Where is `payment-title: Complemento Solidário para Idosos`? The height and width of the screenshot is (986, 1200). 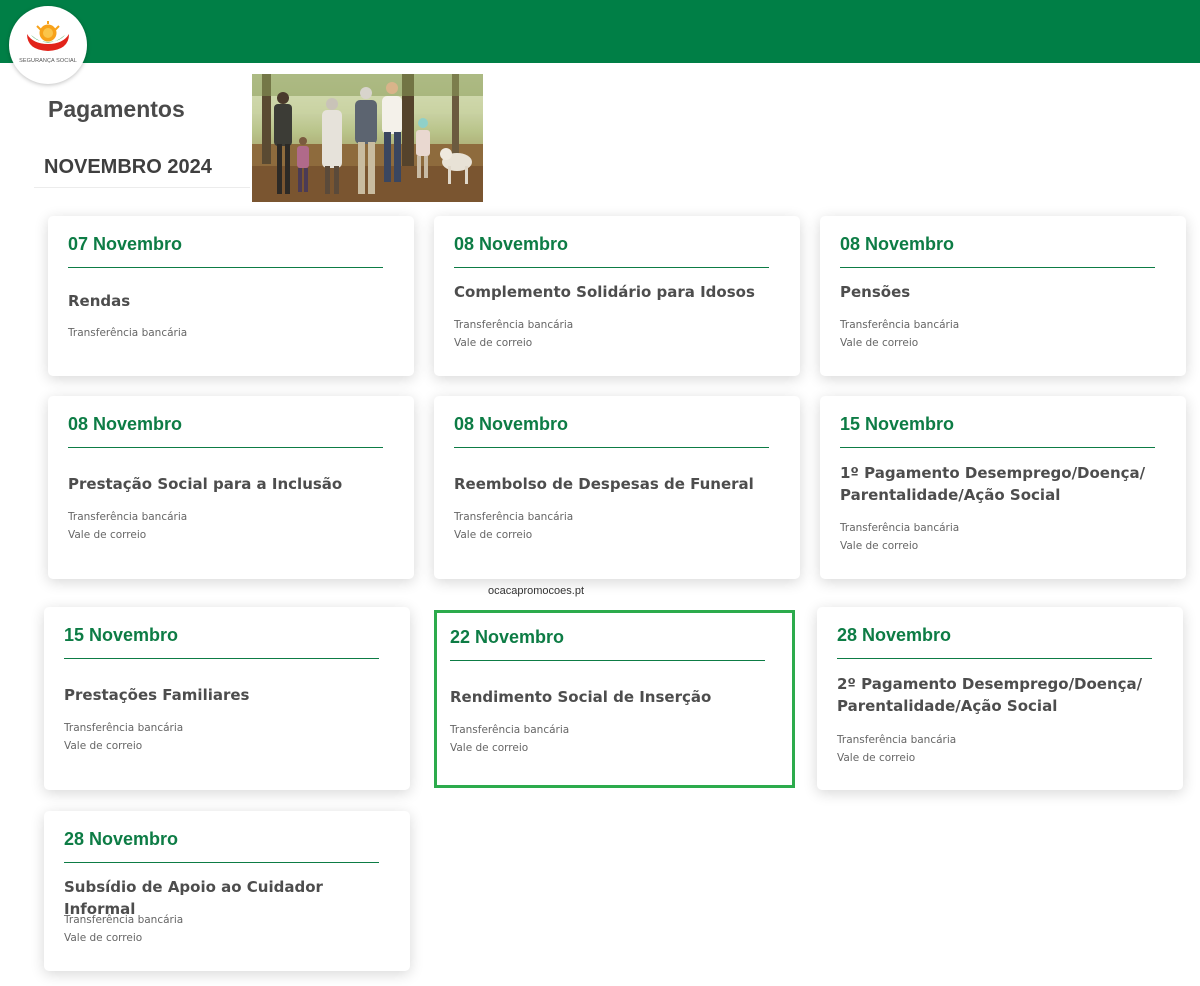
payment-title: Complemento Solidário para Idosos is located at coordinates (604, 292).